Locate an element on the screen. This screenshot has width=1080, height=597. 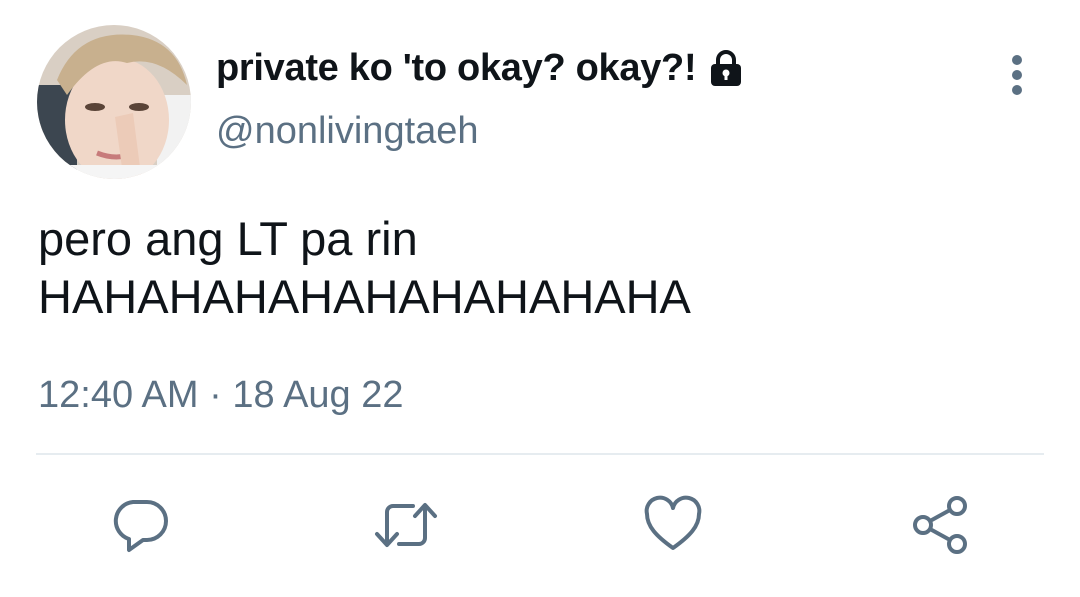
retweet-icon is located at coordinates (406, 527).